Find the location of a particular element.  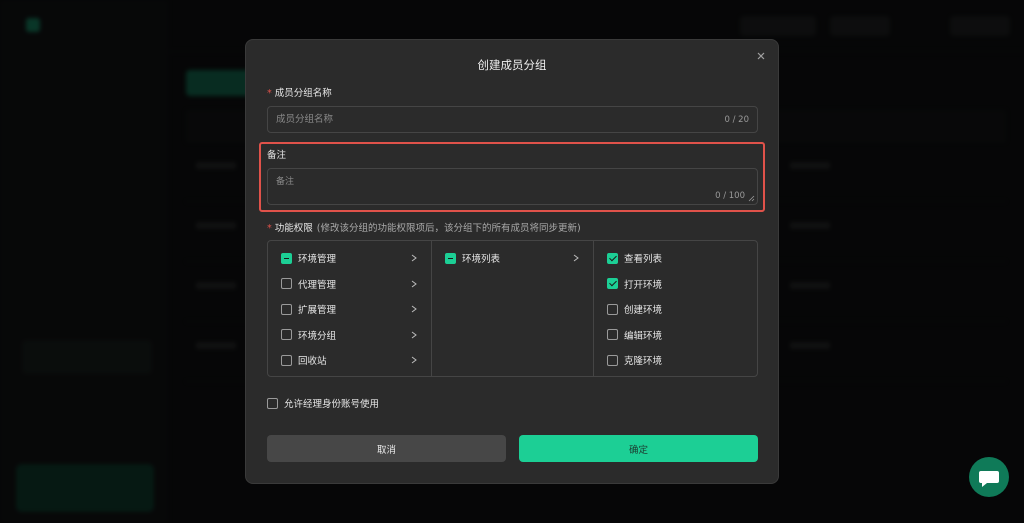

dialog-title: 创建成员分组 is located at coordinates (512, 65).